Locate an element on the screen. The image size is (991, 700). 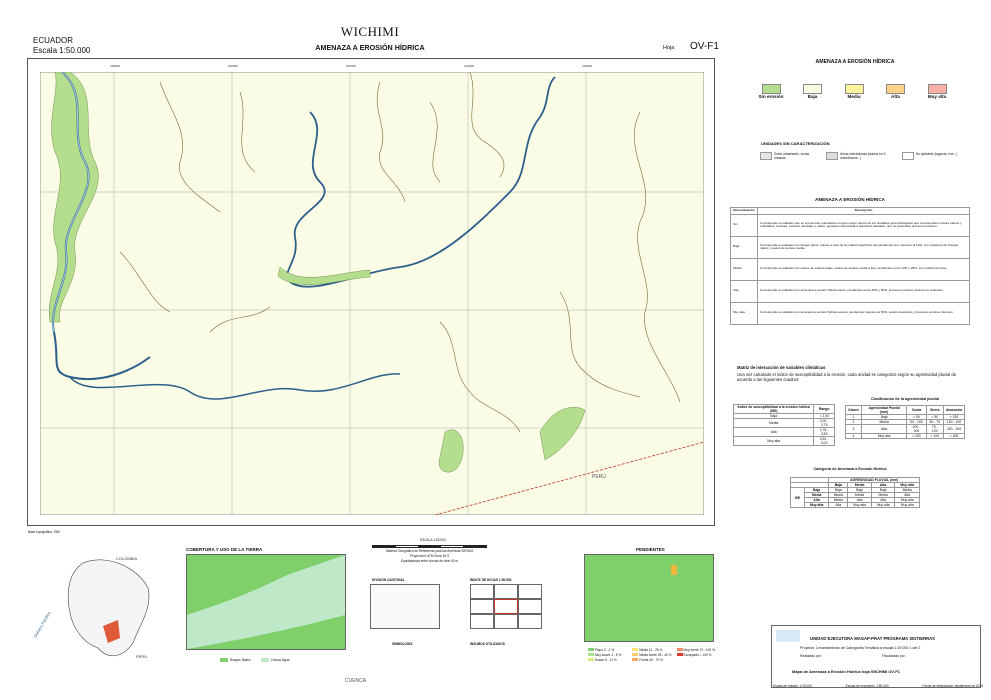
sheet-code: OV-F1 is located at coordinates (704, 46).